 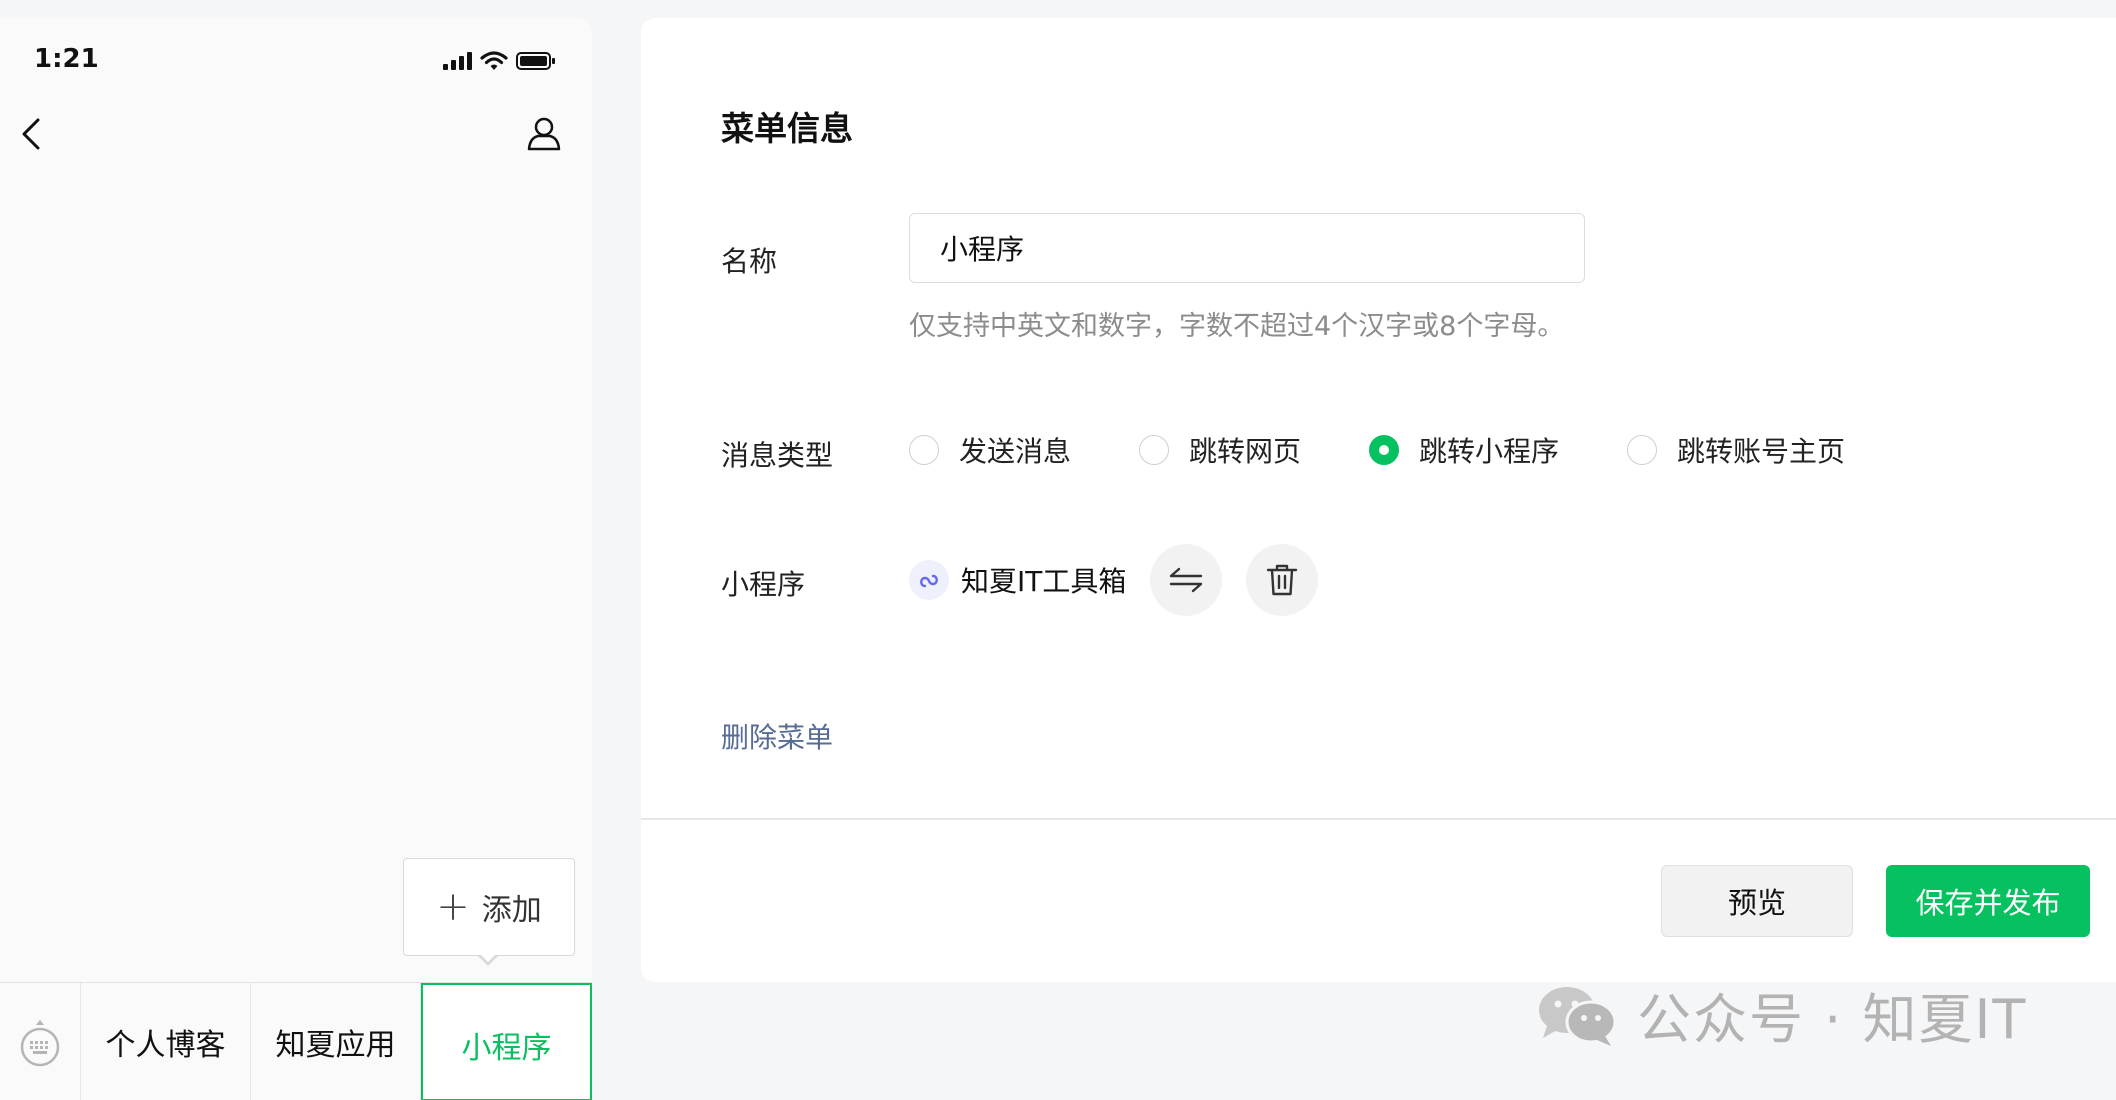 I want to click on battery-icon, so click(x=535, y=61).